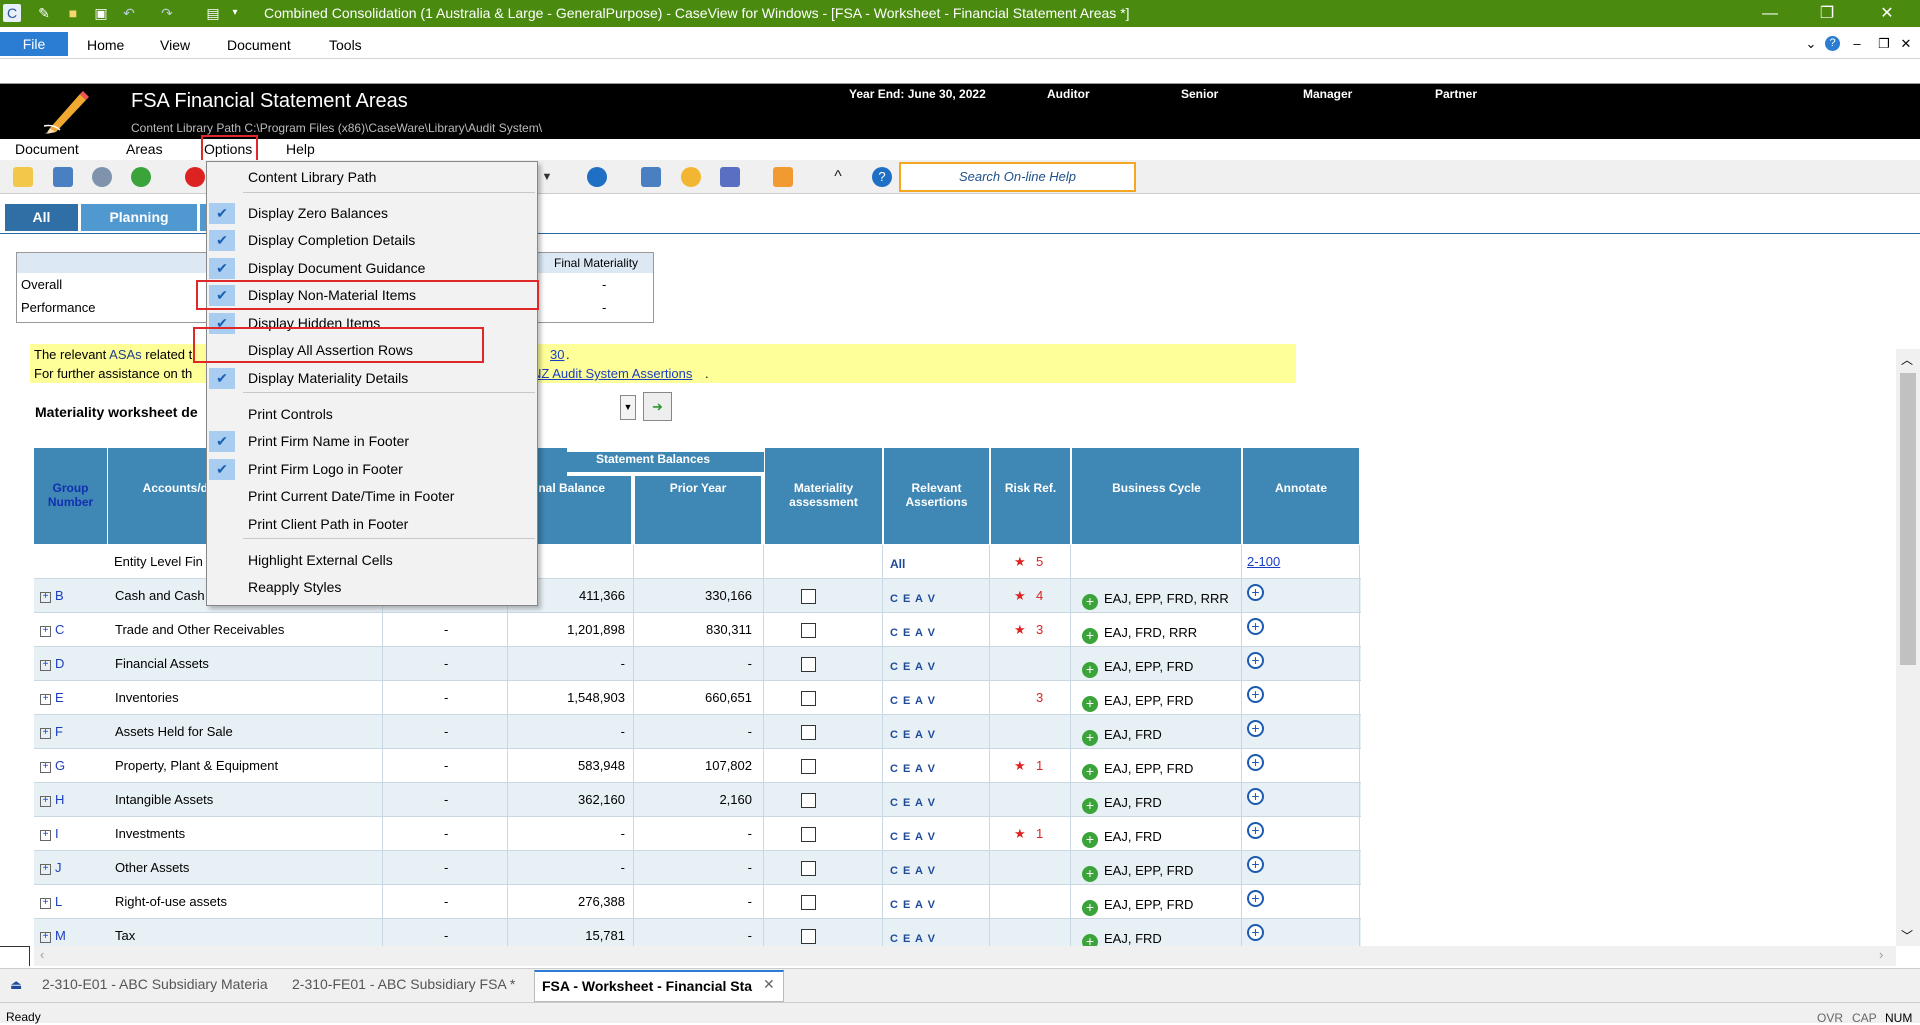 This screenshot has width=1920, height=1025. Describe the element at coordinates (838, 177) in the screenshot. I see `chevron-up-icon: ^` at that location.